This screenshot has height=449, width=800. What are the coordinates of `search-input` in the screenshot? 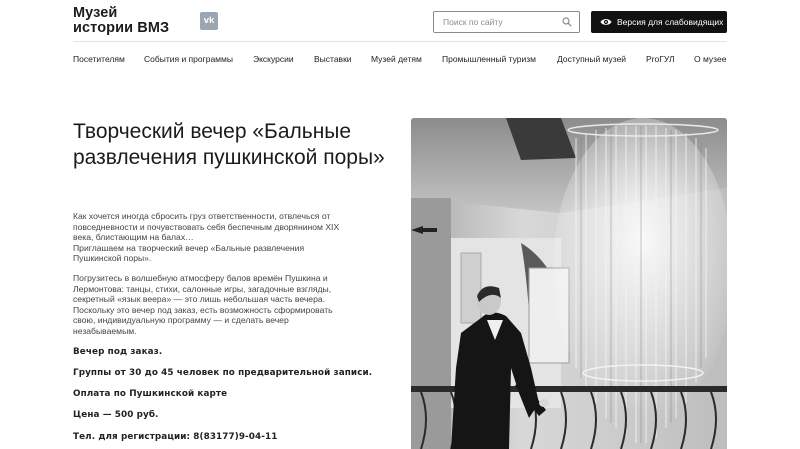 It's located at (494, 22).